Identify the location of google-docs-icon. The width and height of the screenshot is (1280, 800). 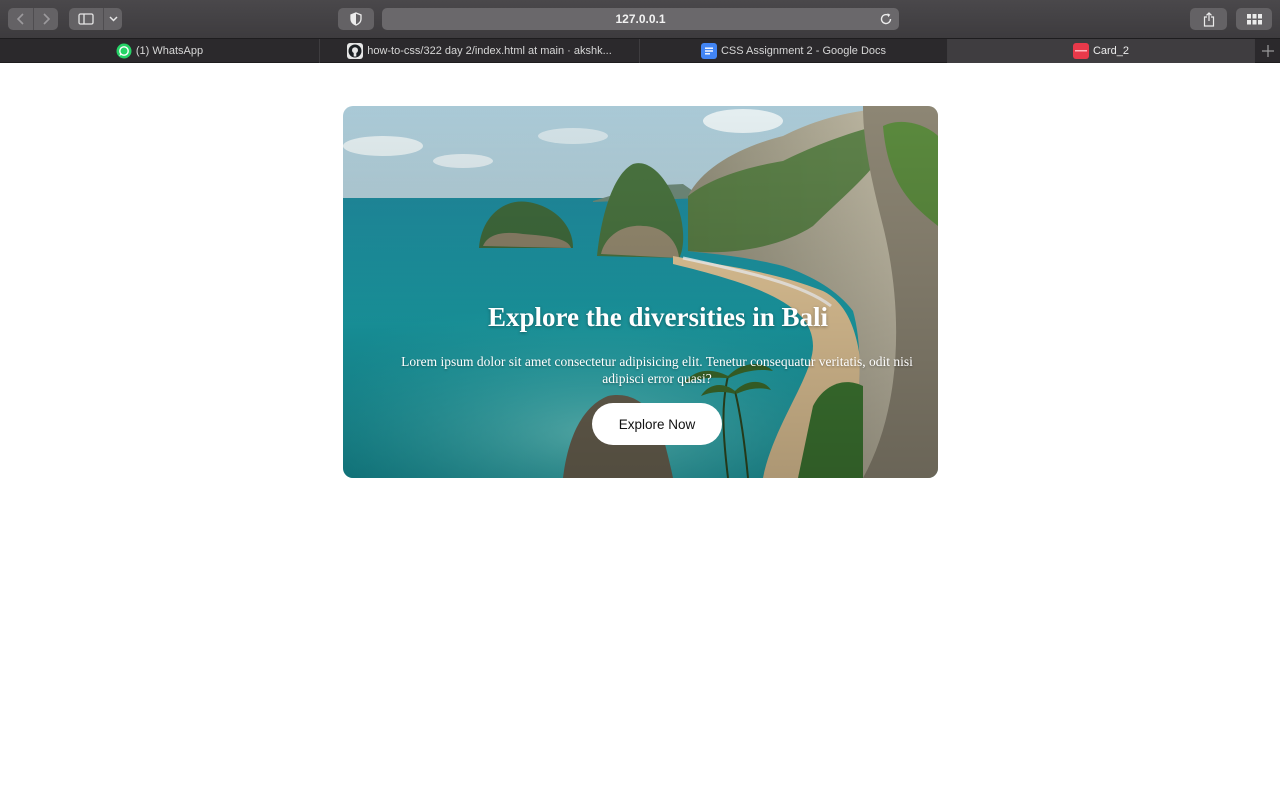
(708, 51).